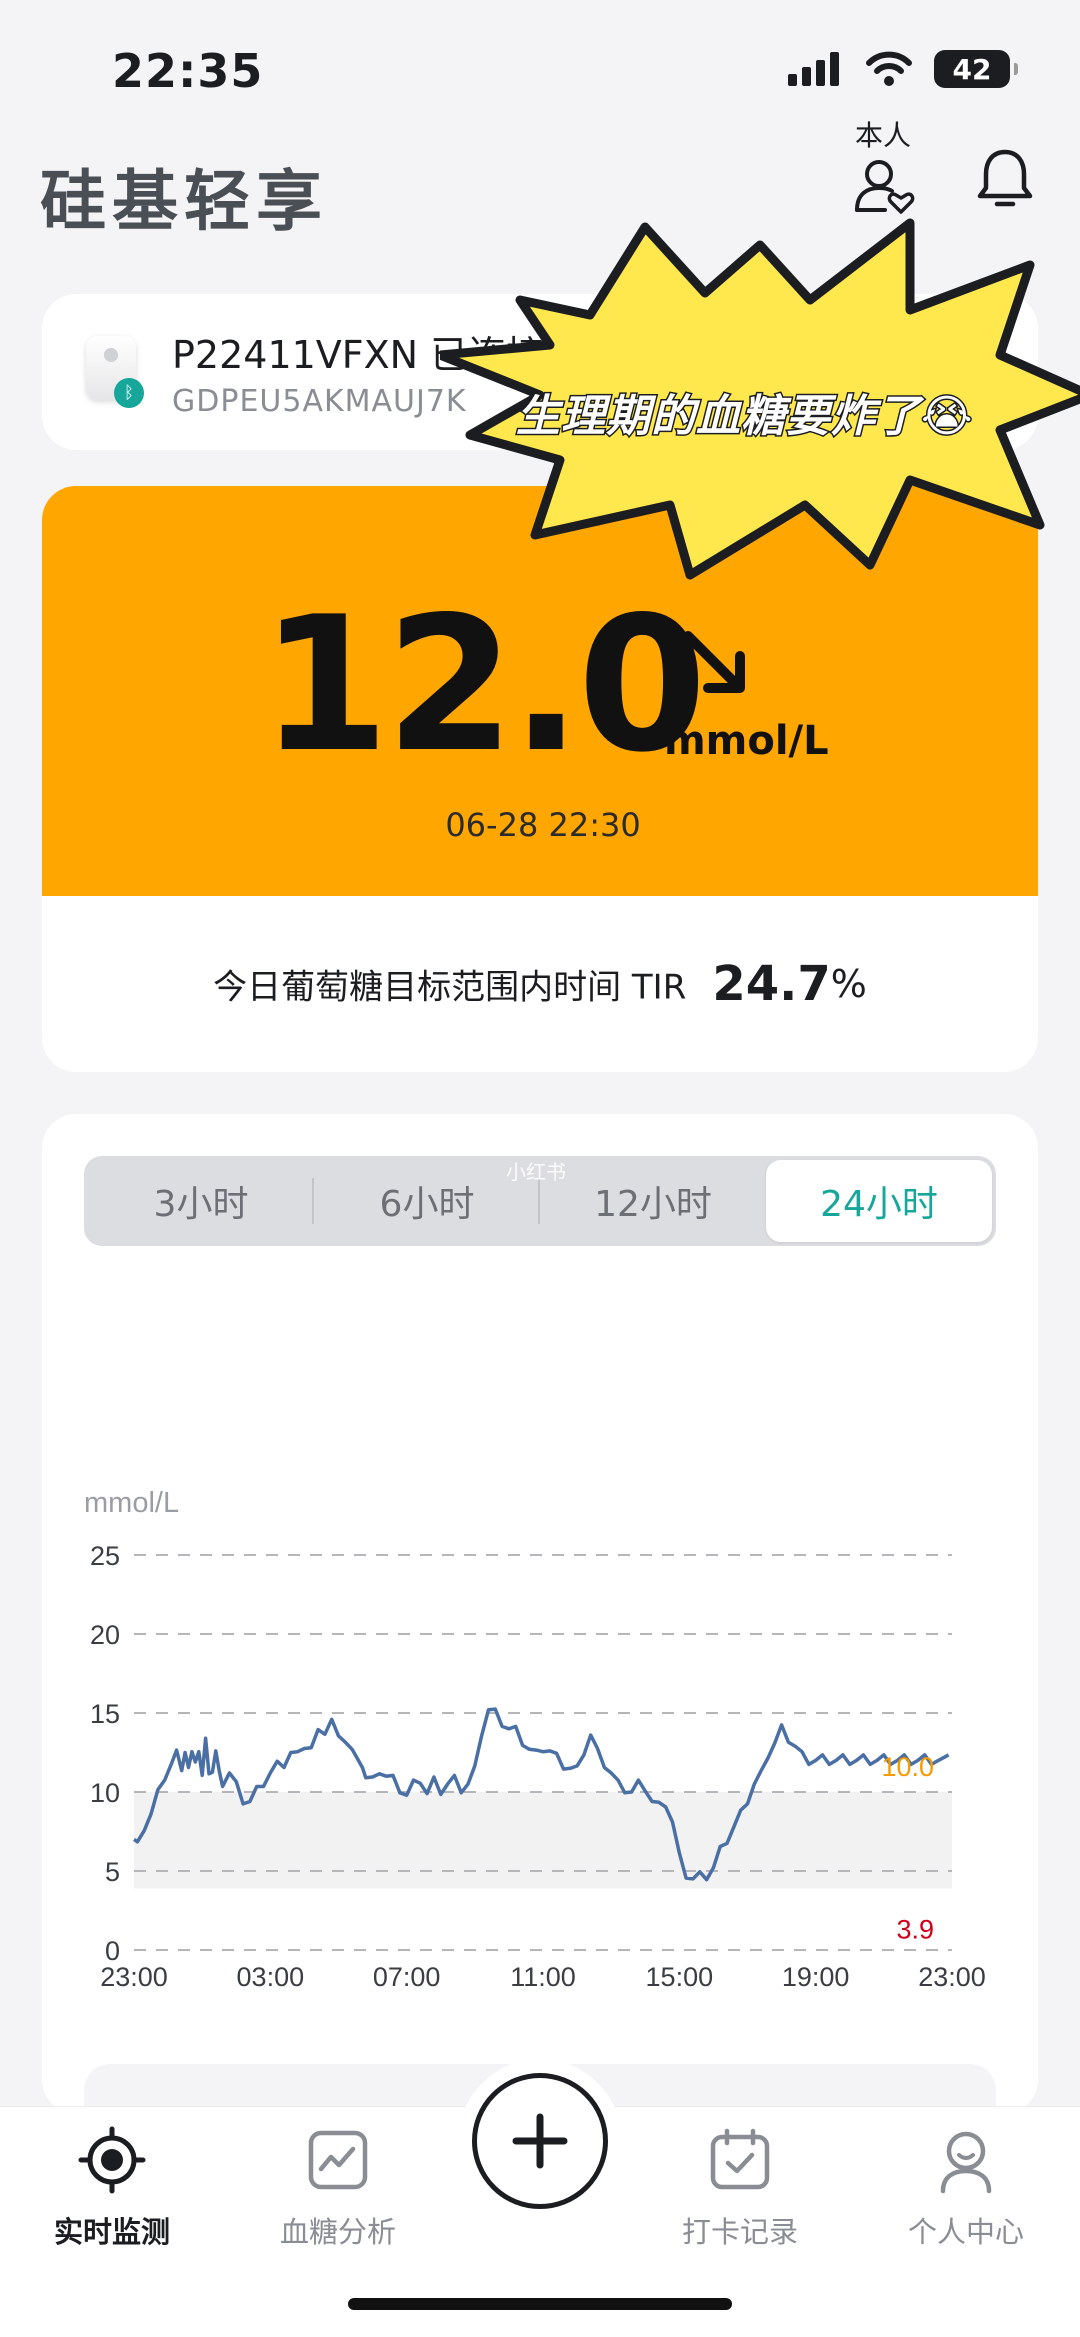 The image size is (1080, 2337). I want to click on target-high-label: 10.0, so click(907, 1767).